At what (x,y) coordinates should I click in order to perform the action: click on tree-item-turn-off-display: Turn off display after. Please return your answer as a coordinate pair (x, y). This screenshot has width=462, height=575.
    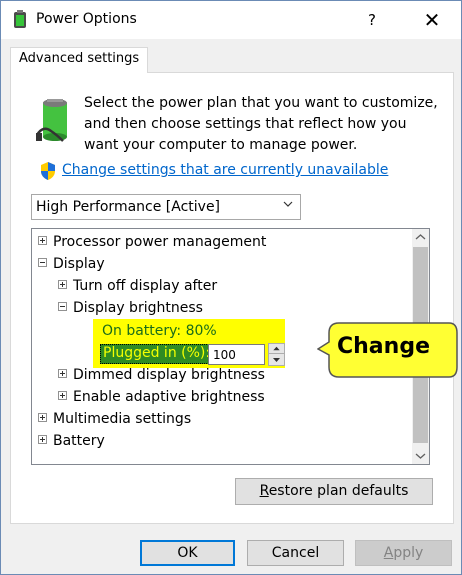
    Looking at the image, I should click on (137, 288).